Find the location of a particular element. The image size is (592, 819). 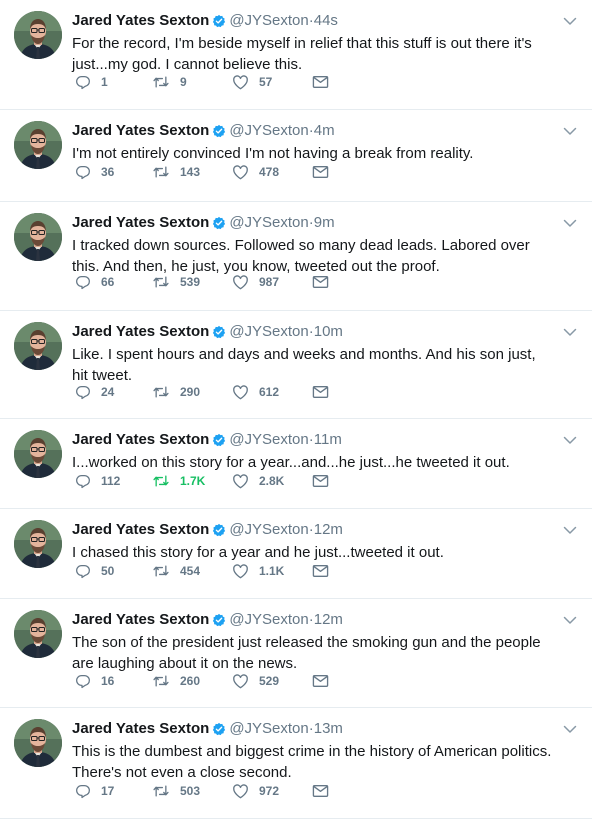

tweet-timestamp: 44s is located at coordinates (326, 20).